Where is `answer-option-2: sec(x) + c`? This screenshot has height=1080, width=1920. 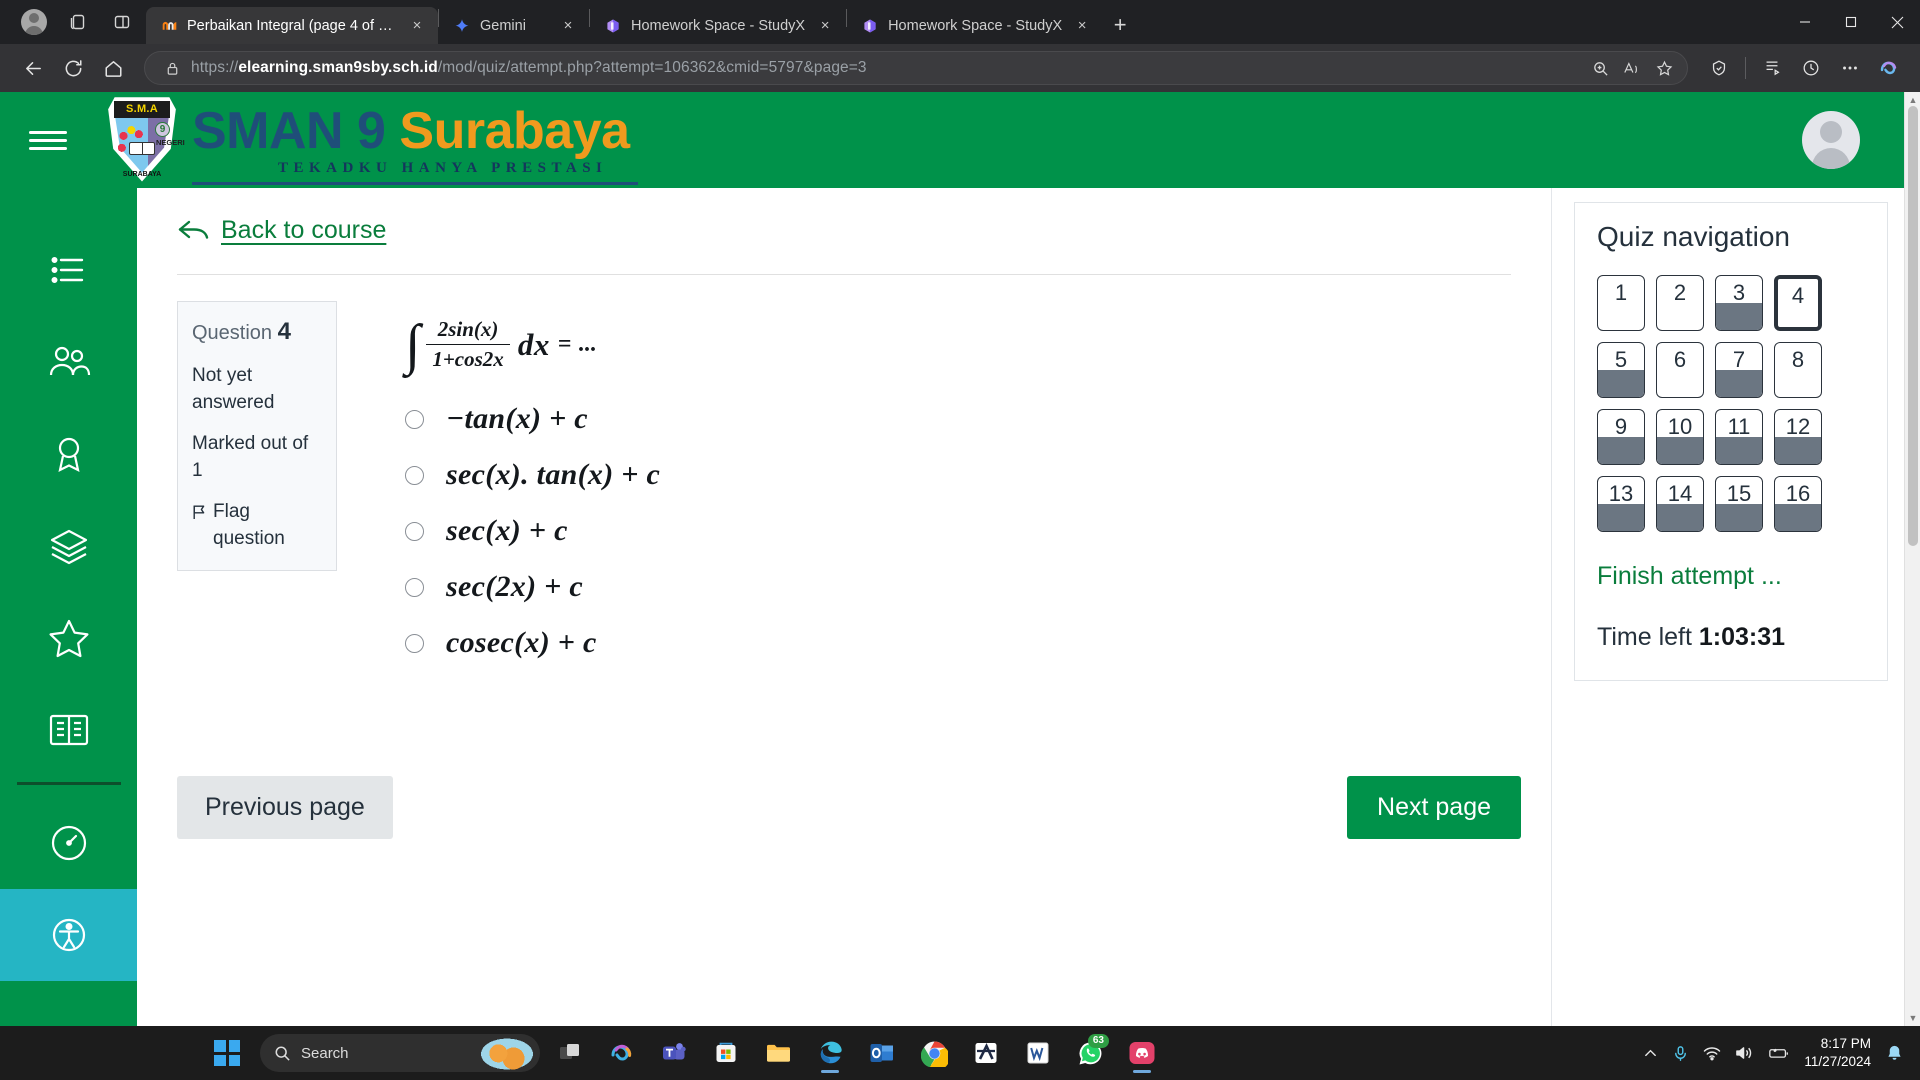
answer-option-2: sec(x) + c is located at coordinates (978, 531).